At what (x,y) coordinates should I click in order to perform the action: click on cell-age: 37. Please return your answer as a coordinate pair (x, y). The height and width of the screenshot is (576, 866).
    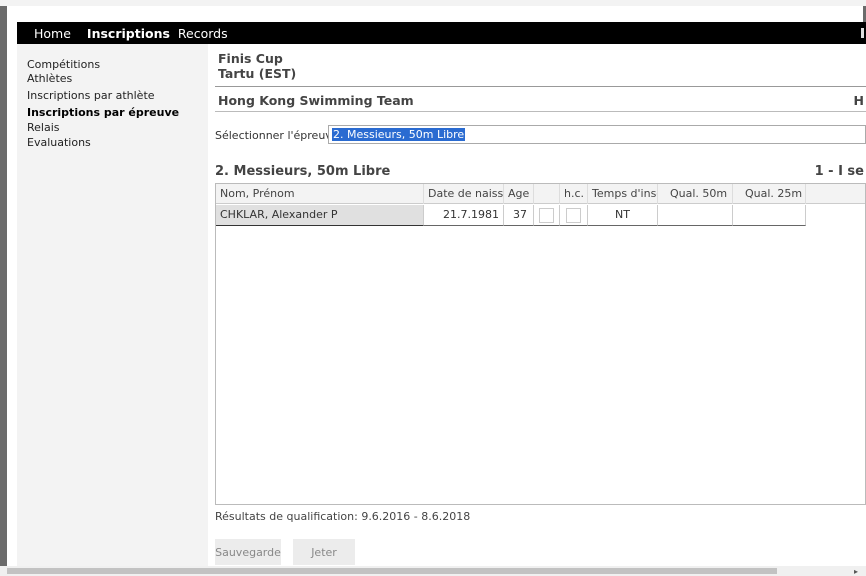
    Looking at the image, I should click on (519, 215).